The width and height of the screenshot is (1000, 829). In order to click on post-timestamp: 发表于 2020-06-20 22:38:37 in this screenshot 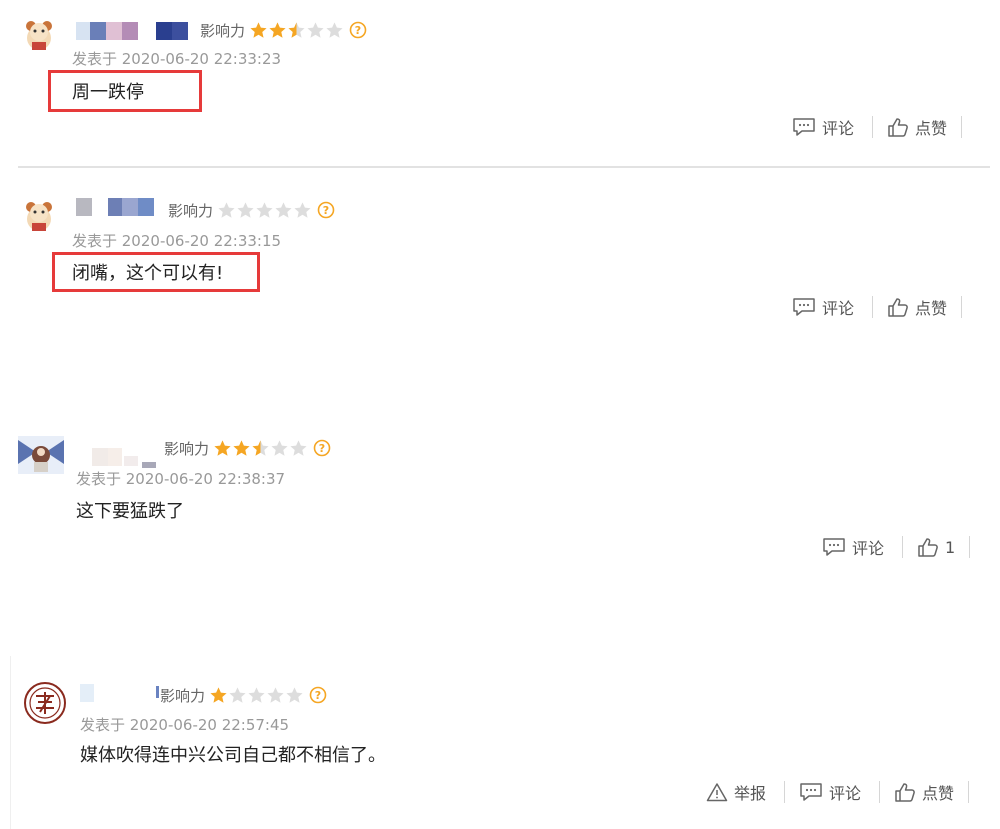, I will do `click(181, 479)`.